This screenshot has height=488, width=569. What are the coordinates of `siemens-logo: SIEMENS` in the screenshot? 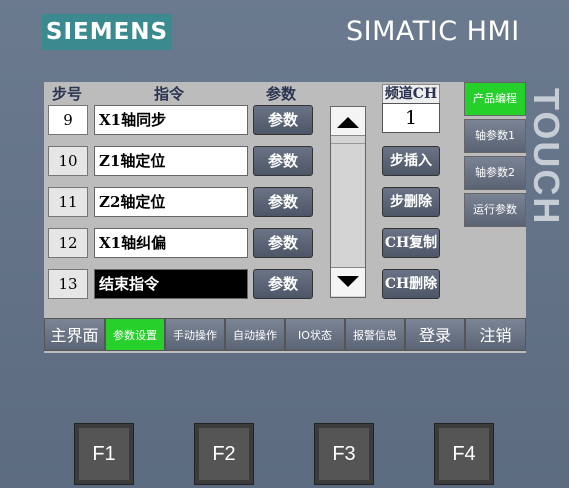 It's located at (107, 32).